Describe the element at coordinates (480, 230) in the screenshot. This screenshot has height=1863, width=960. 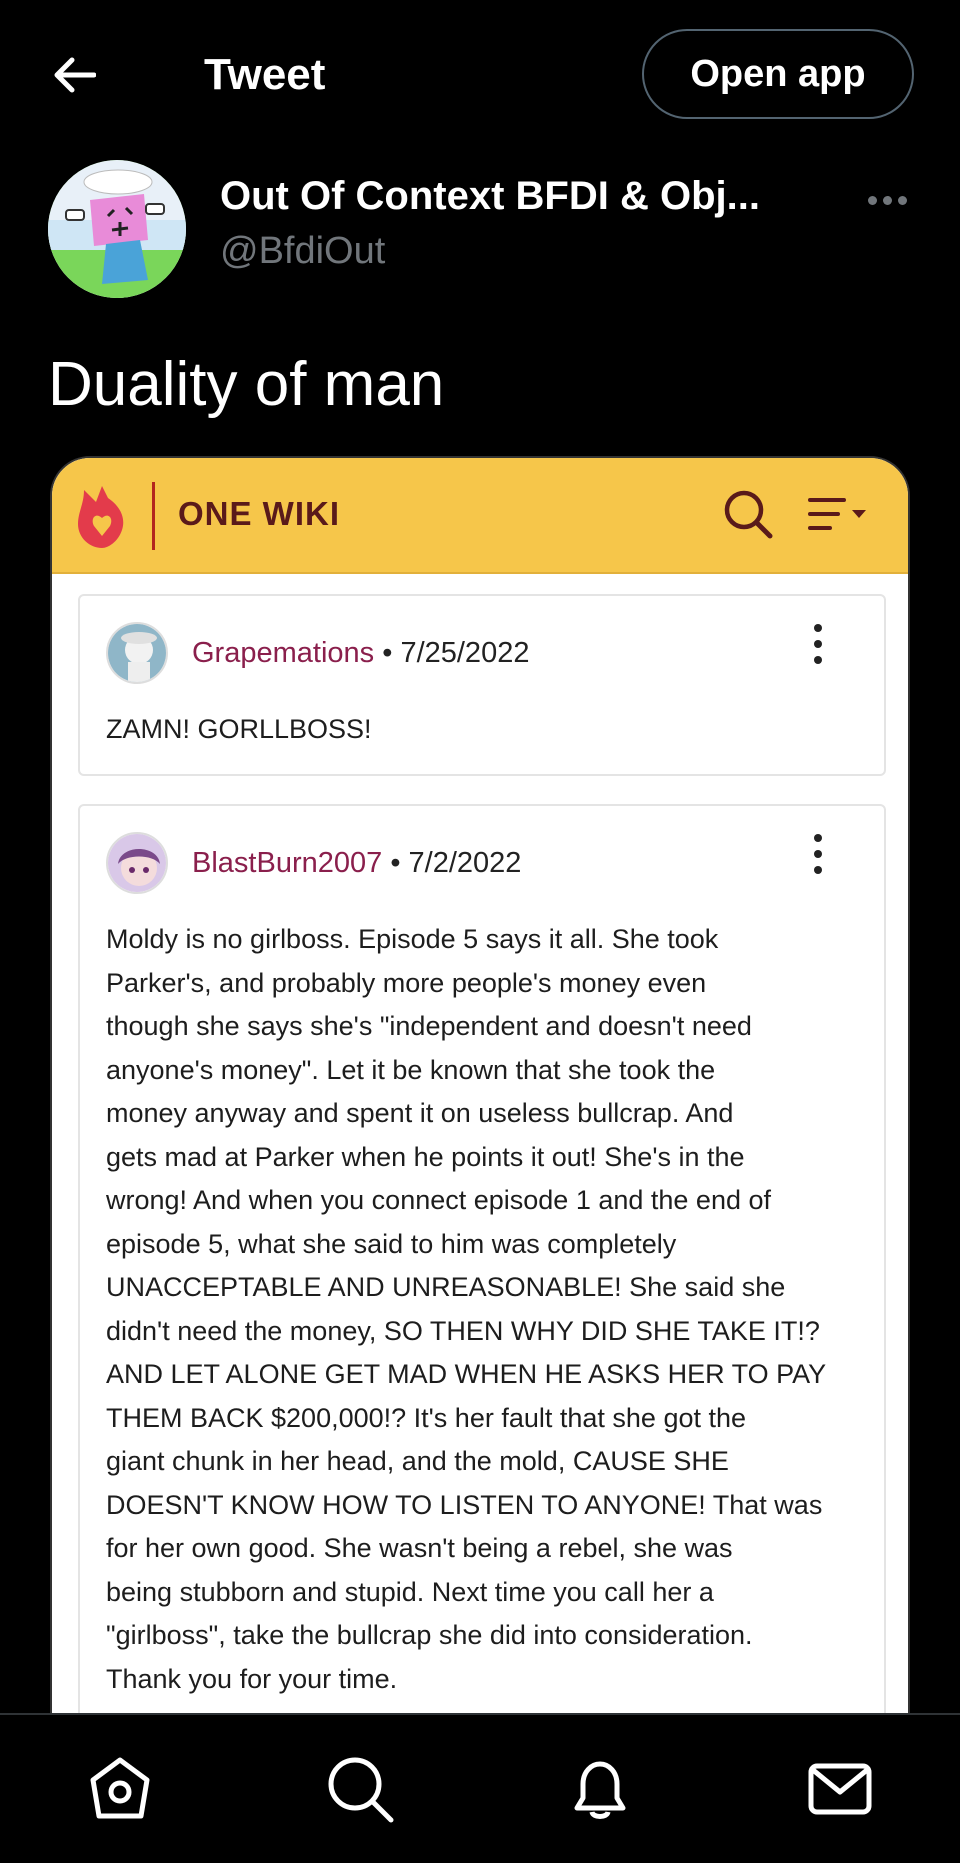
I see `tweet-author: Out Of Context BFDI & Obj... @BfdiOut` at that location.